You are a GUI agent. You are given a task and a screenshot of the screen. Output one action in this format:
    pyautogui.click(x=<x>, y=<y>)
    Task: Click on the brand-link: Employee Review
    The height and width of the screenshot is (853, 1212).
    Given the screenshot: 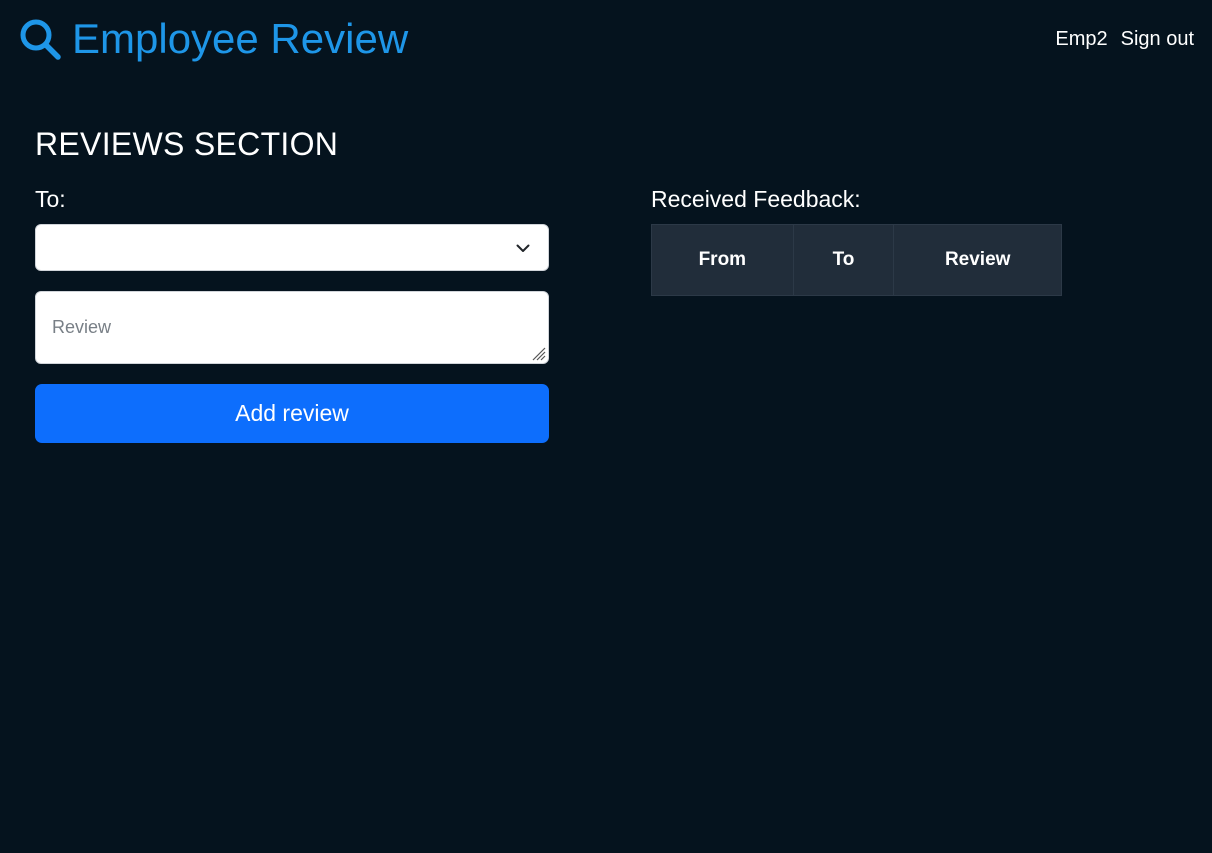 What is the action you would take?
    pyautogui.click(x=213, y=39)
    